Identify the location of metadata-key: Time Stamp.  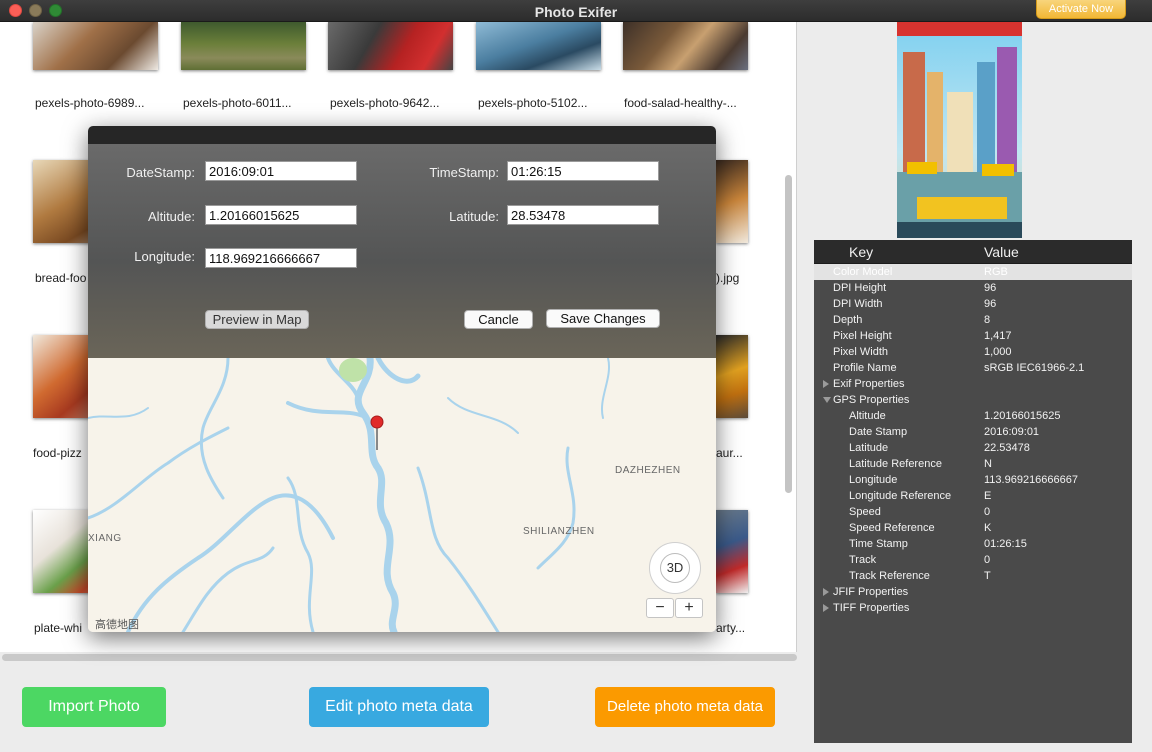
(878, 544).